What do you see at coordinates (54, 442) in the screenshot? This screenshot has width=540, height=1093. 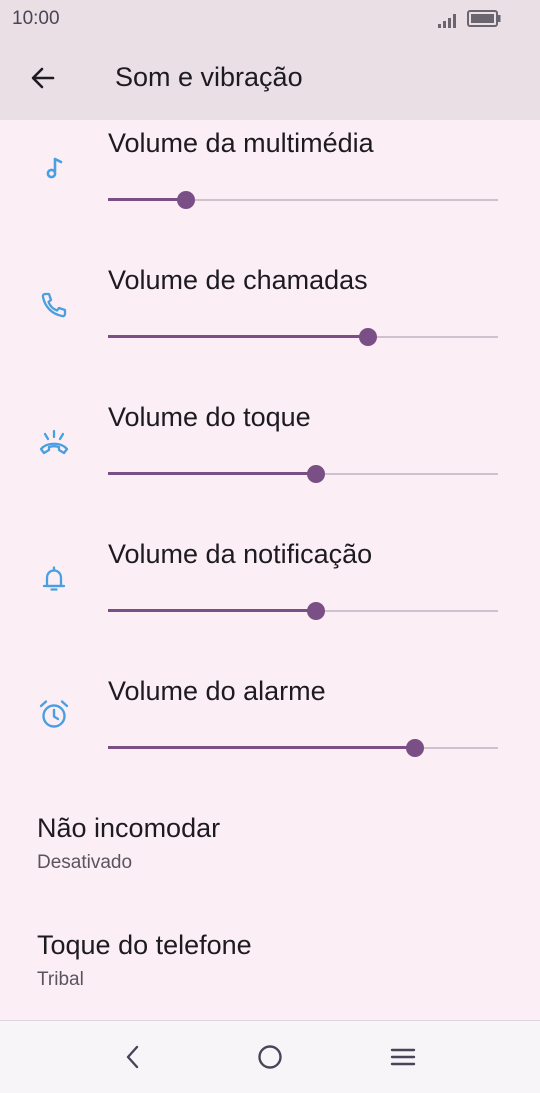 I see `ringing-phone-icon` at bounding box center [54, 442].